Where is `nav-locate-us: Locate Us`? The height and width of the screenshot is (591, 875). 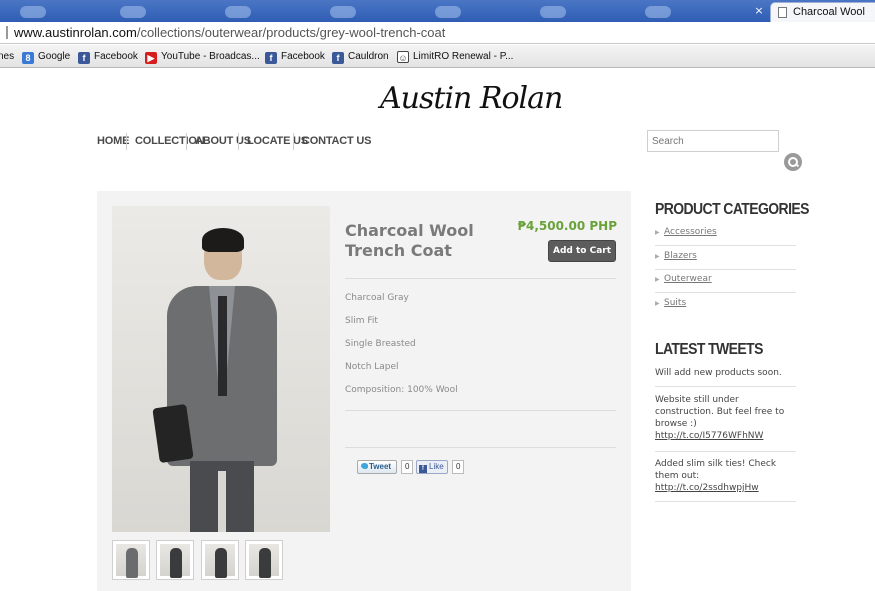 nav-locate-us: Locate Us is located at coordinates (277, 141).